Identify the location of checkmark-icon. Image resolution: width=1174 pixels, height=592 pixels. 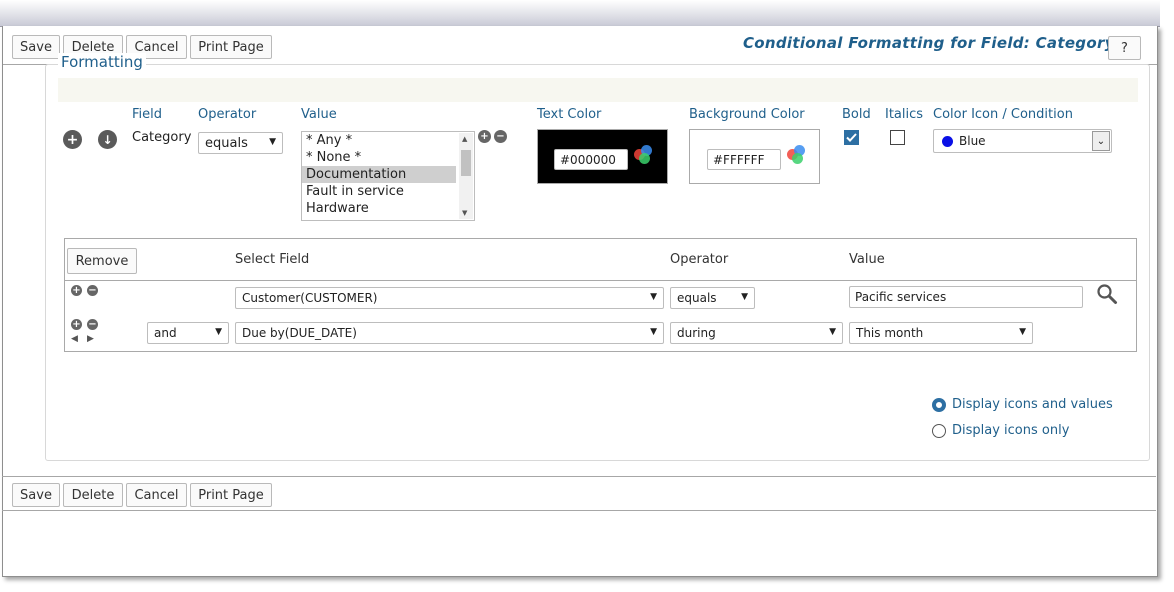
(851, 137).